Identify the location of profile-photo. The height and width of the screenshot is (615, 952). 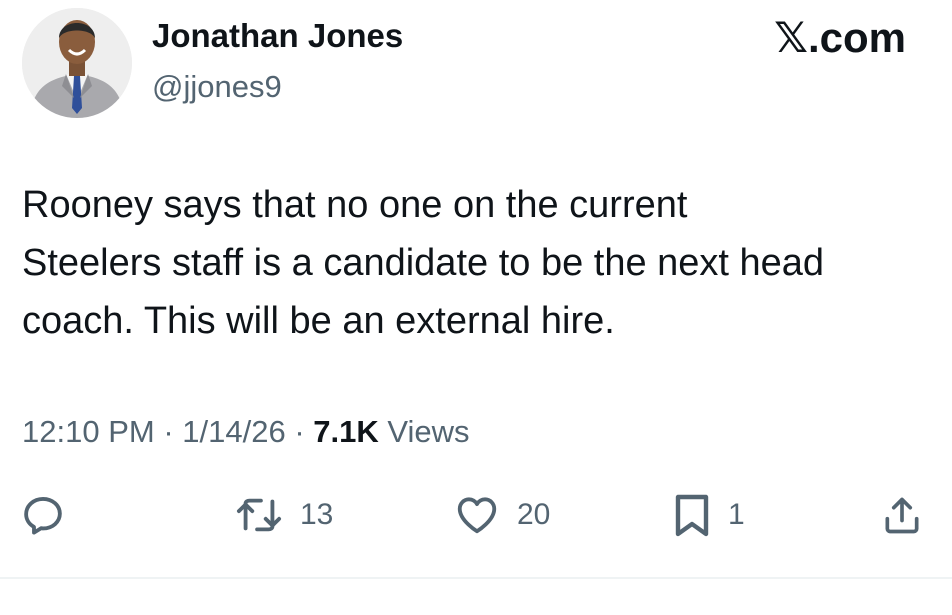
(77, 63).